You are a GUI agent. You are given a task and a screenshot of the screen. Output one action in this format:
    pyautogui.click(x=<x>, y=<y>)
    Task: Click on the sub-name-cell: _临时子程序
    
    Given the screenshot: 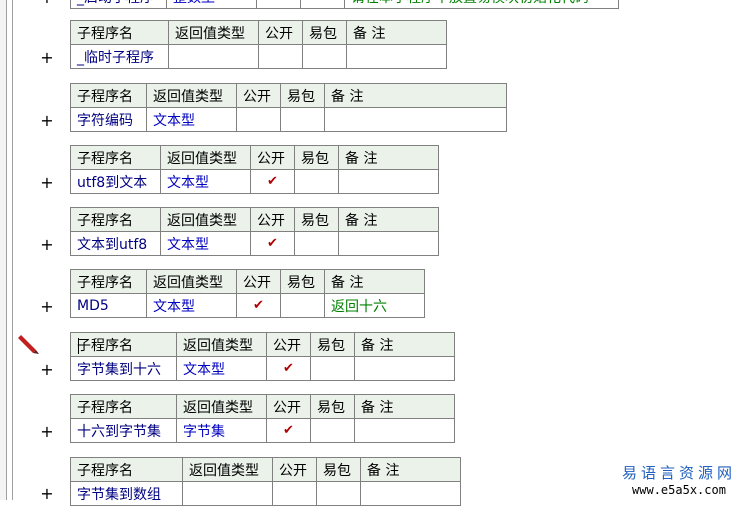 What is the action you would take?
    pyautogui.click(x=119, y=56)
    